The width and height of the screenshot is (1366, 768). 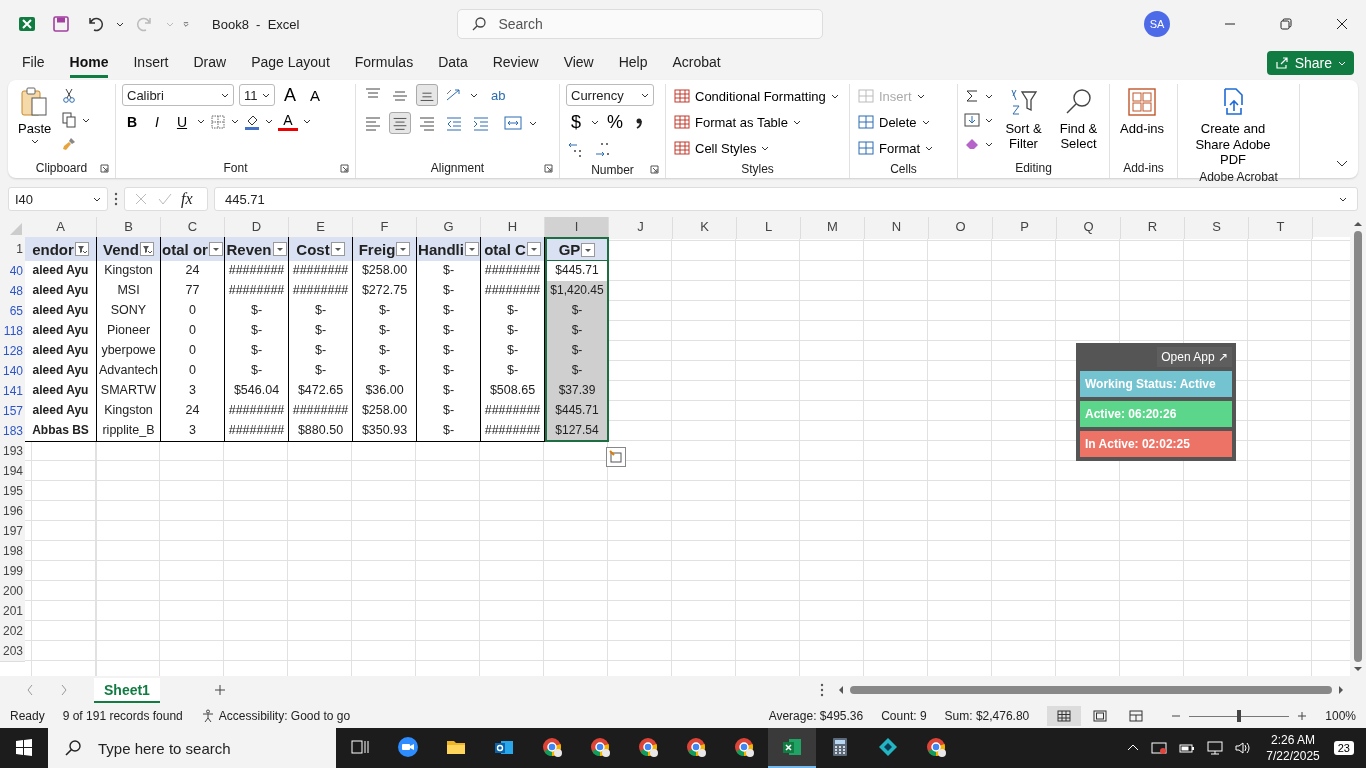 What do you see at coordinates (61, 24) in the screenshot?
I see `save-icon` at bounding box center [61, 24].